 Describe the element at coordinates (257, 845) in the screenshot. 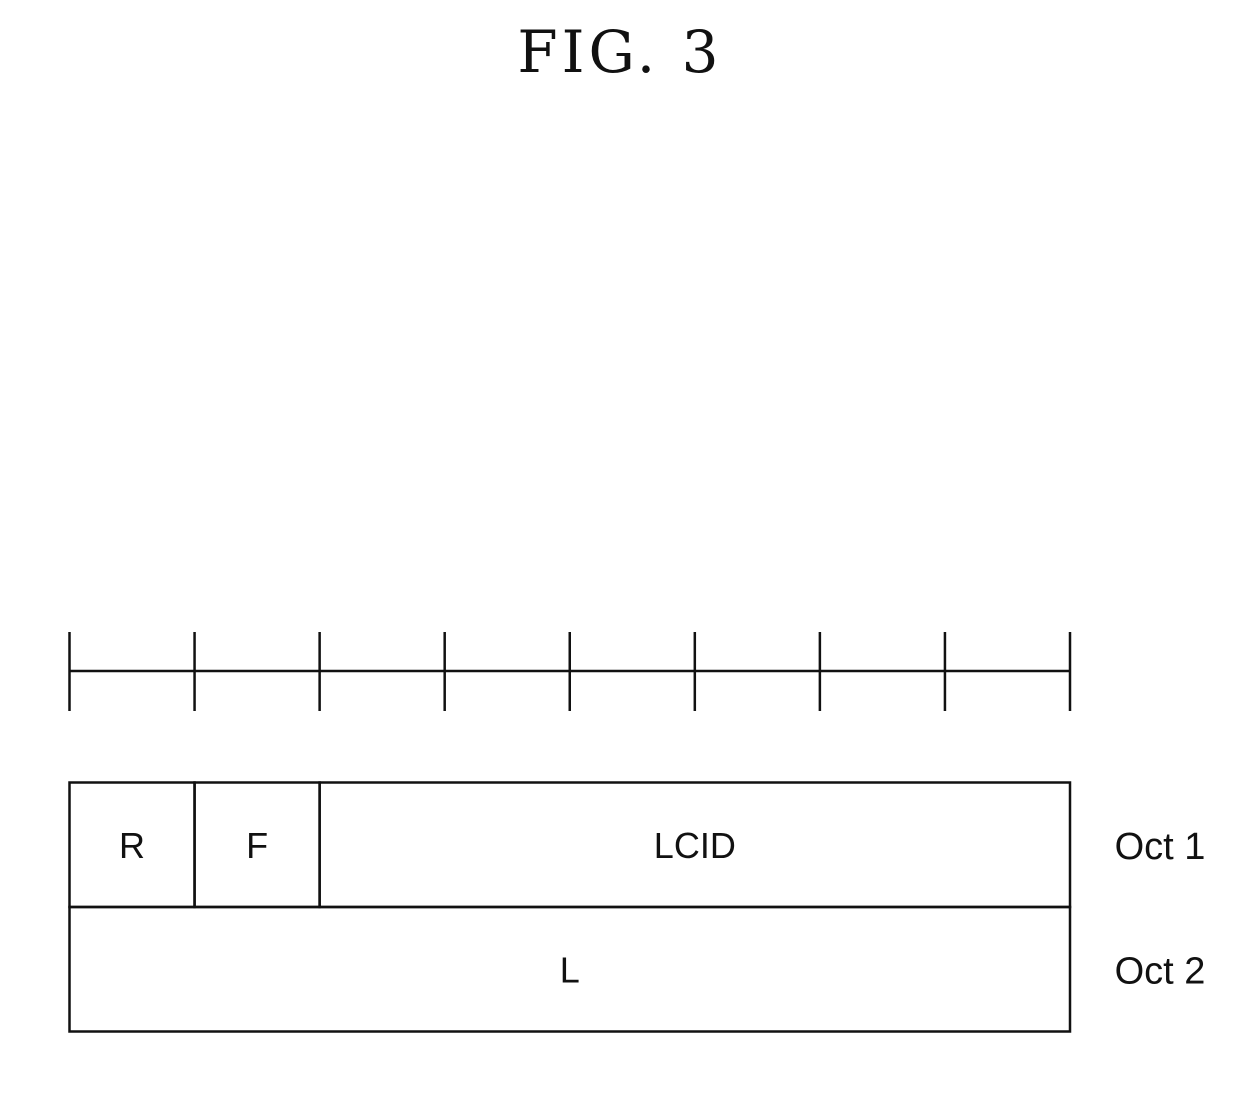

I see `field-label: F` at that location.